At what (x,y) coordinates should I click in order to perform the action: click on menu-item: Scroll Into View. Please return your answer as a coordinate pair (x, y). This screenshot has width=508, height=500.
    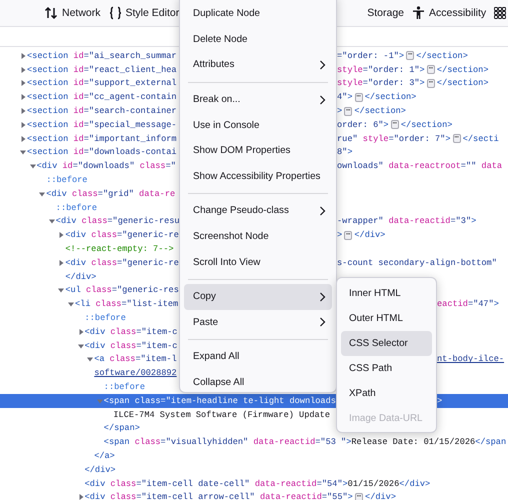
    Looking at the image, I should click on (258, 262).